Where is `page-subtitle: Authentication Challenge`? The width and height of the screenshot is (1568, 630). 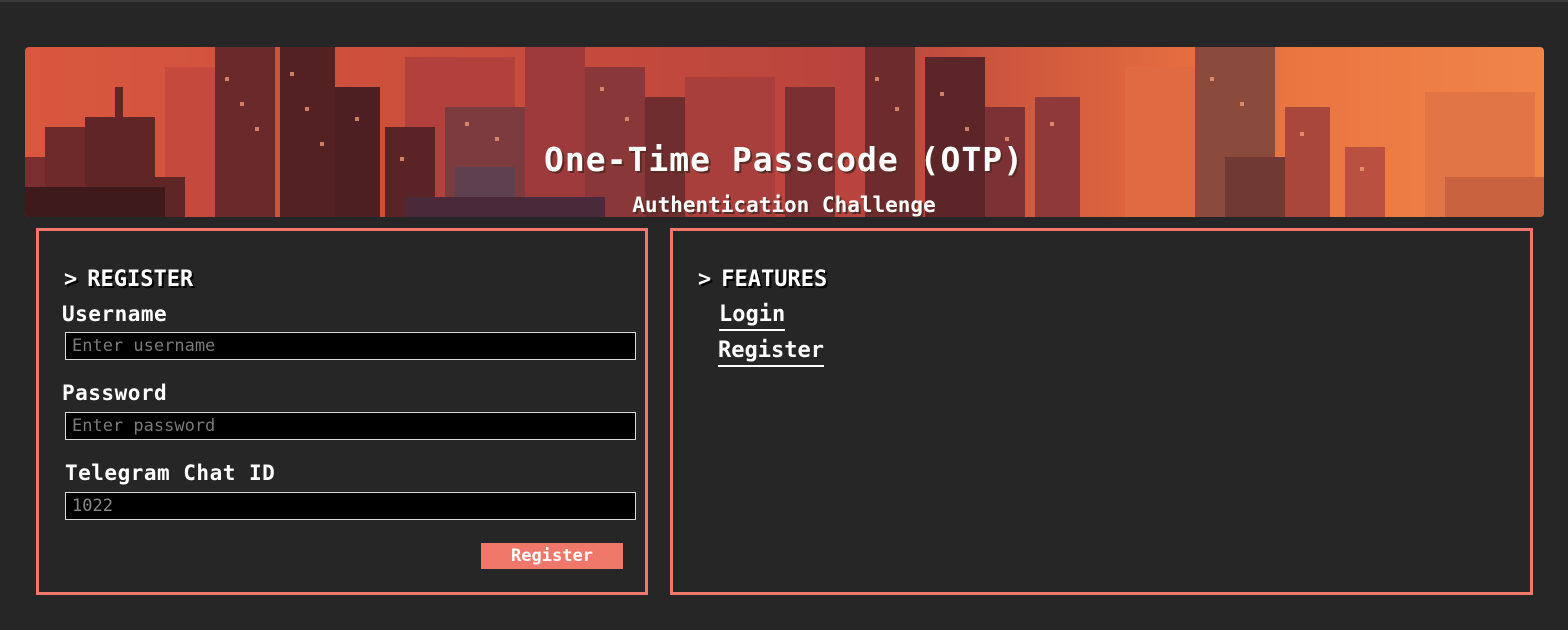 page-subtitle: Authentication Challenge is located at coordinates (784, 205).